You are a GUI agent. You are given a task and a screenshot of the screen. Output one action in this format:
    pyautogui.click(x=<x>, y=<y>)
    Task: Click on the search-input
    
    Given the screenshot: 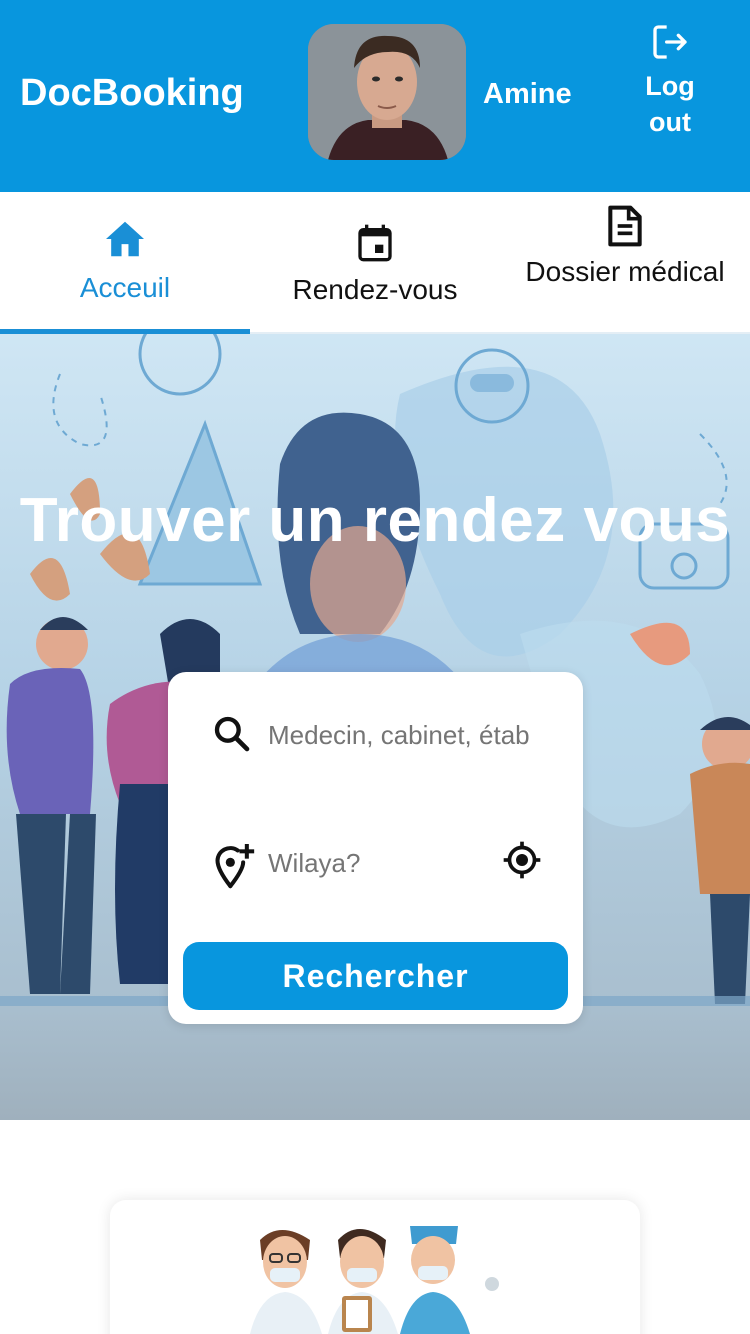 What is the action you would take?
    pyautogui.click(x=408, y=735)
    